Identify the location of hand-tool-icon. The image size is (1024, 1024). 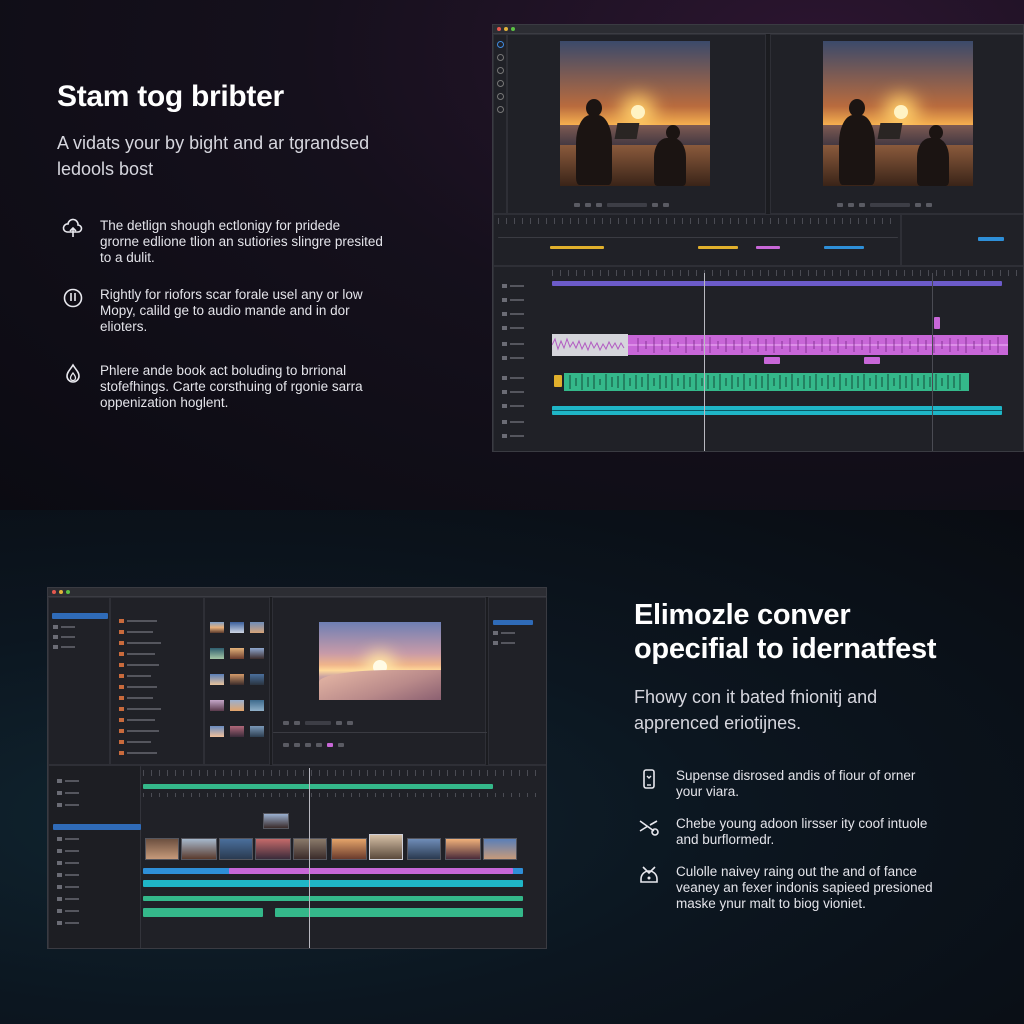
(500, 83).